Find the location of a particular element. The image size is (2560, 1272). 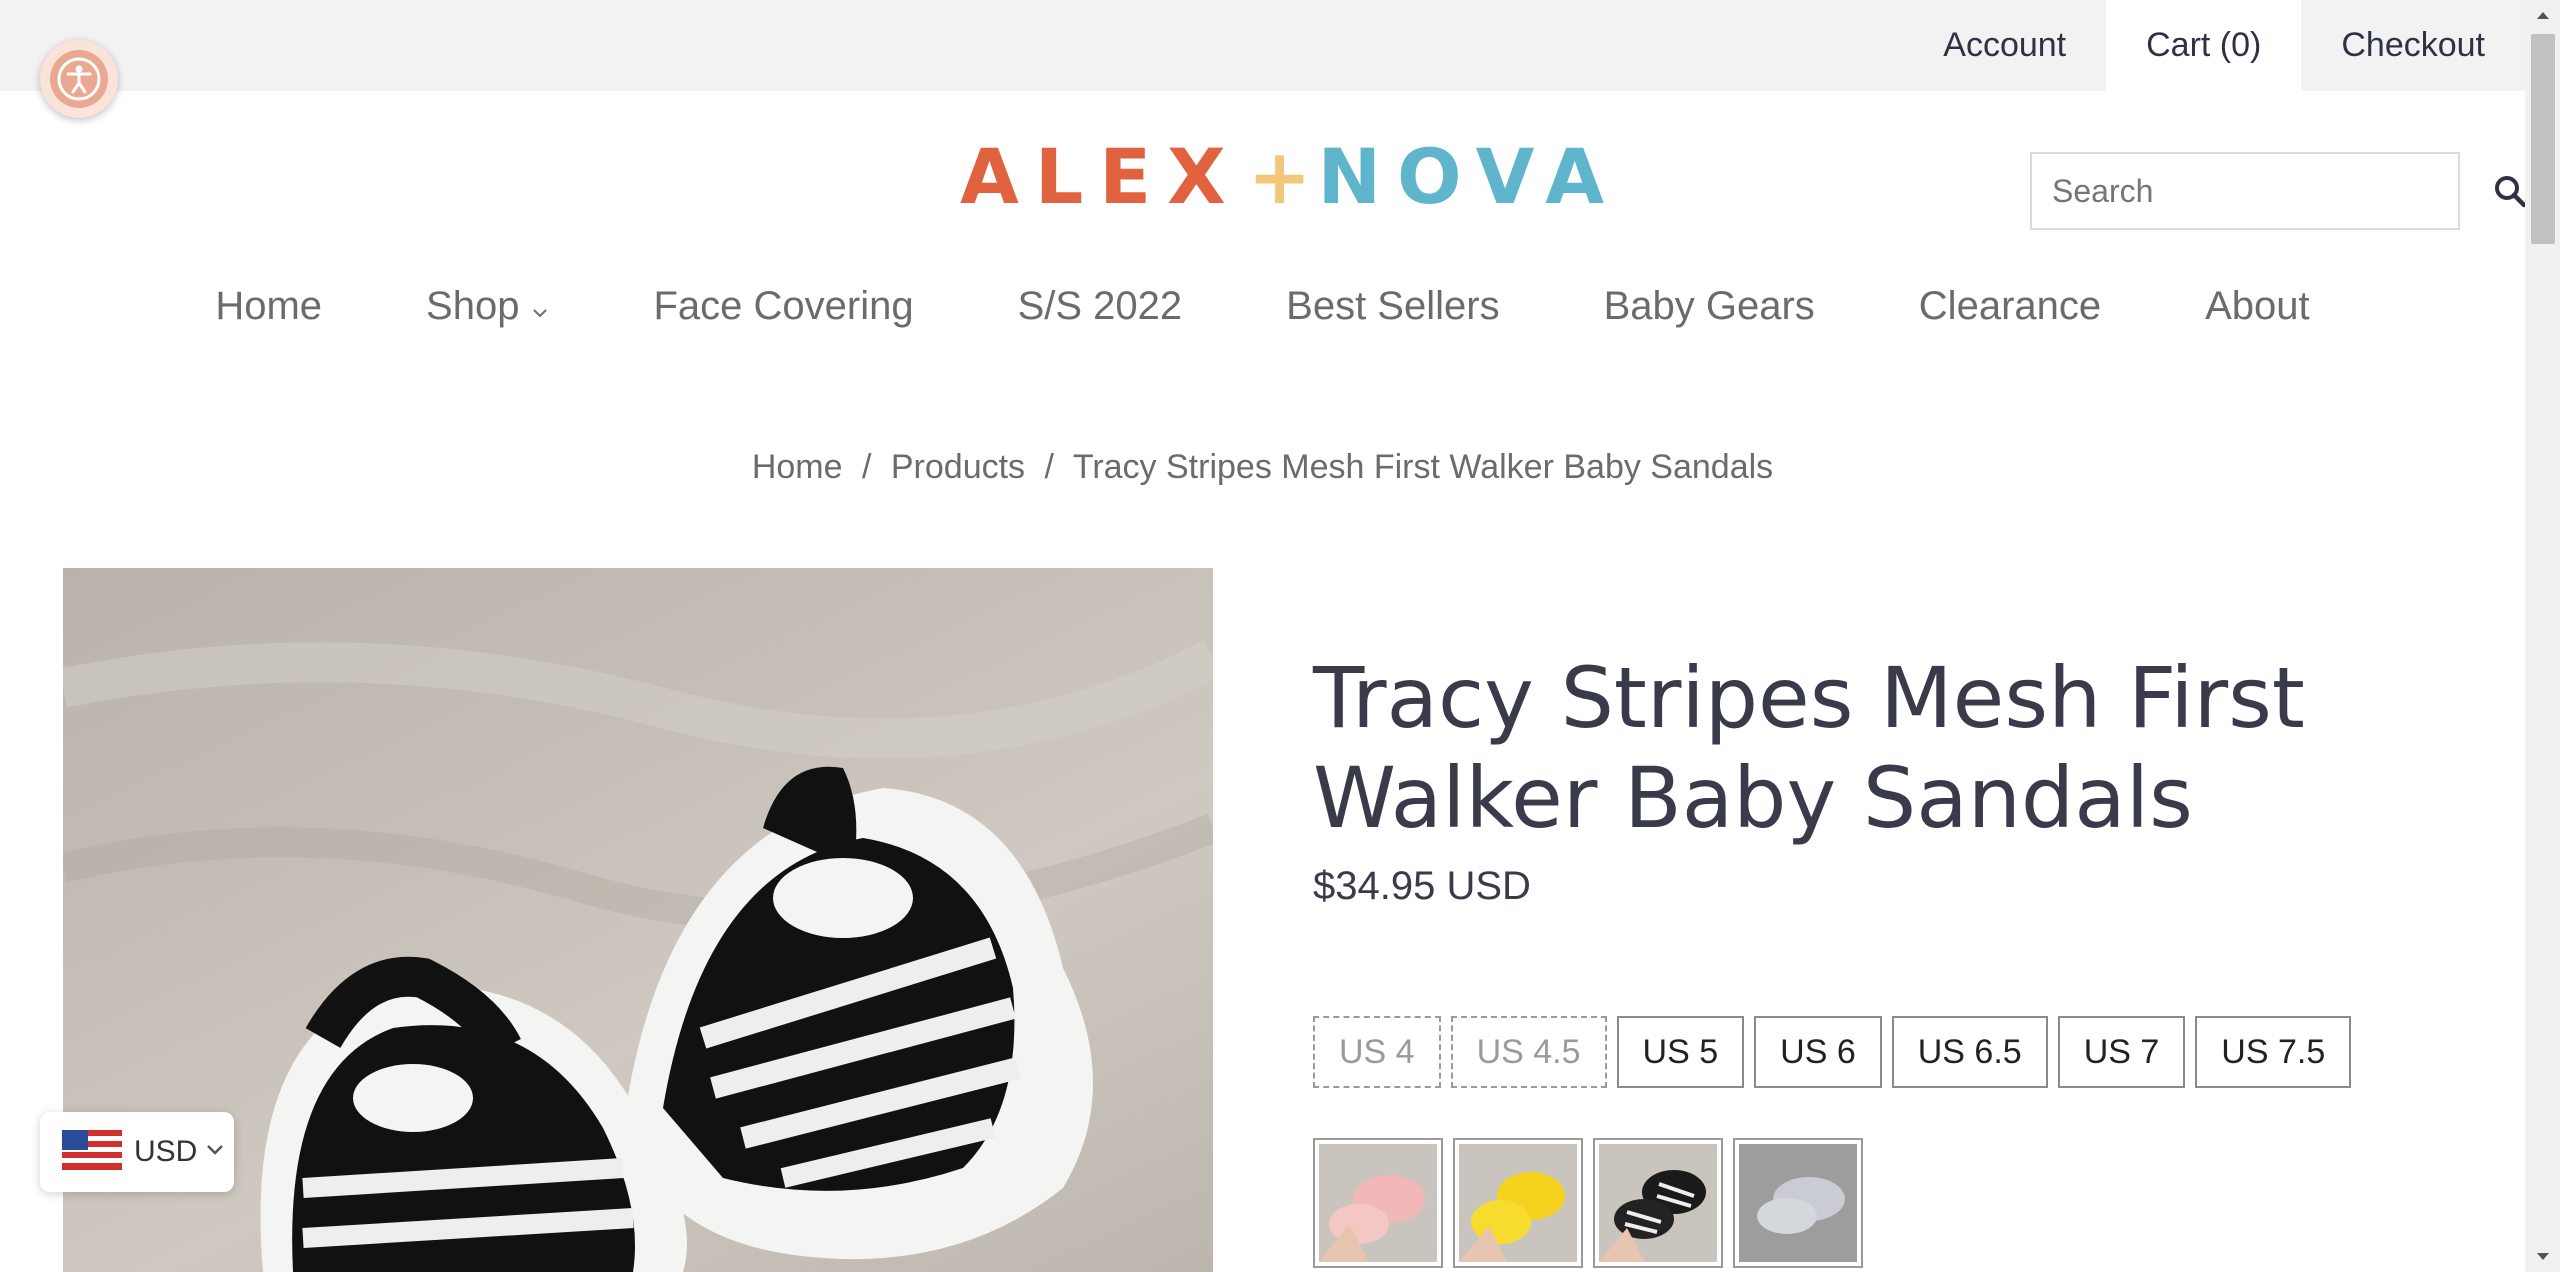

nav-baby-gears: Baby Gears is located at coordinates (1709, 306).